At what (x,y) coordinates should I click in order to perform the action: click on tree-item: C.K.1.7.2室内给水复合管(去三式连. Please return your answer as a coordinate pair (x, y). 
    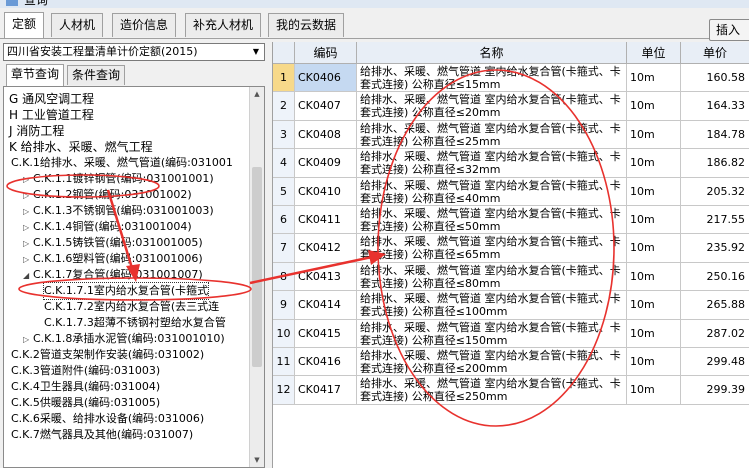
    Looking at the image, I should click on (131, 307).